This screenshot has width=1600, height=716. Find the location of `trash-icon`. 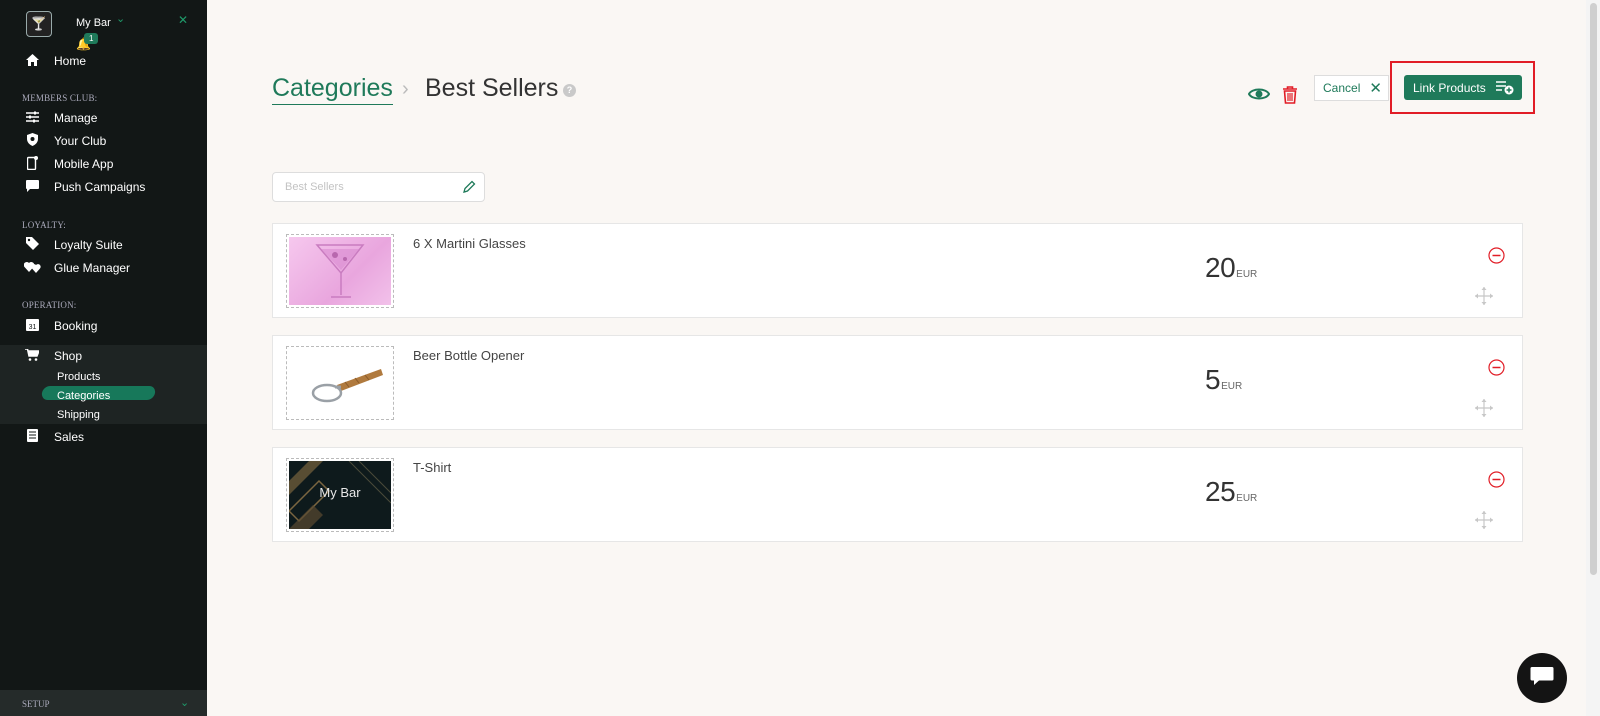

trash-icon is located at coordinates (1290, 95).